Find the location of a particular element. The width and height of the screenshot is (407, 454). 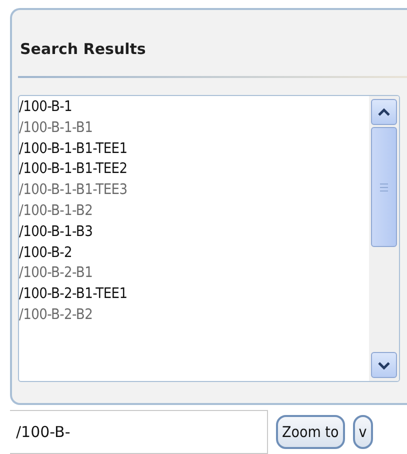

scroll-down-button is located at coordinates (384, 365).